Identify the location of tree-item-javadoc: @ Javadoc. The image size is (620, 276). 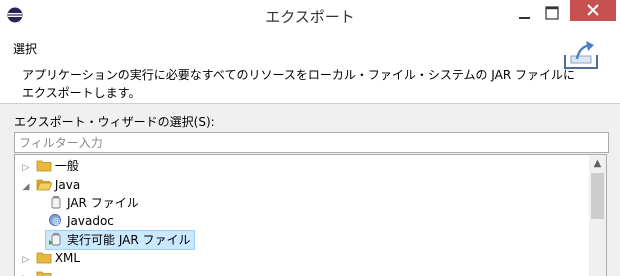
(81, 221).